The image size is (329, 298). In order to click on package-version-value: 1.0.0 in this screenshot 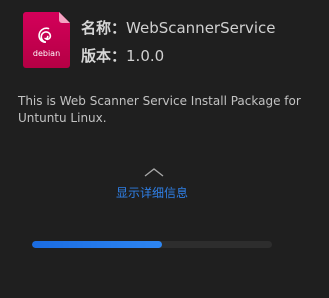, I will do `click(145, 56)`.